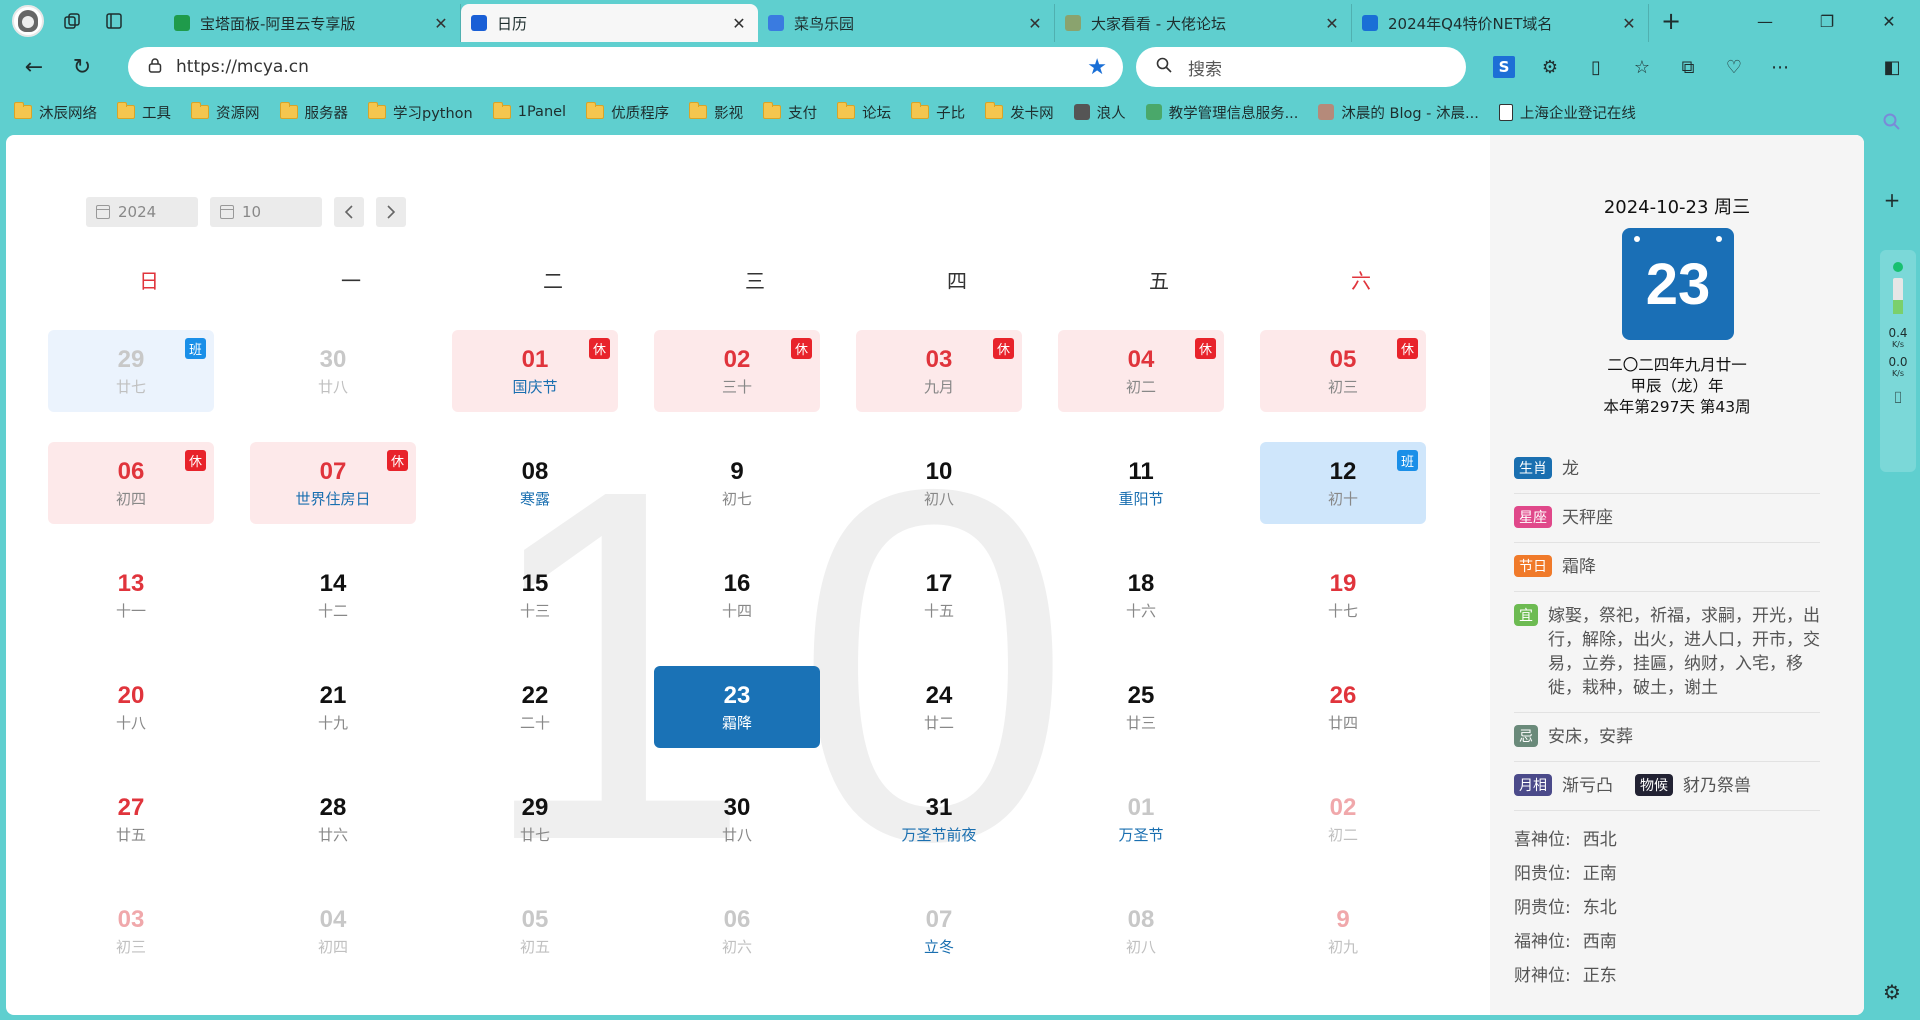 Image resolution: width=1920 pixels, height=1020 pixels. I want to click on bookmark-item: 论坛, so click(864, 112).